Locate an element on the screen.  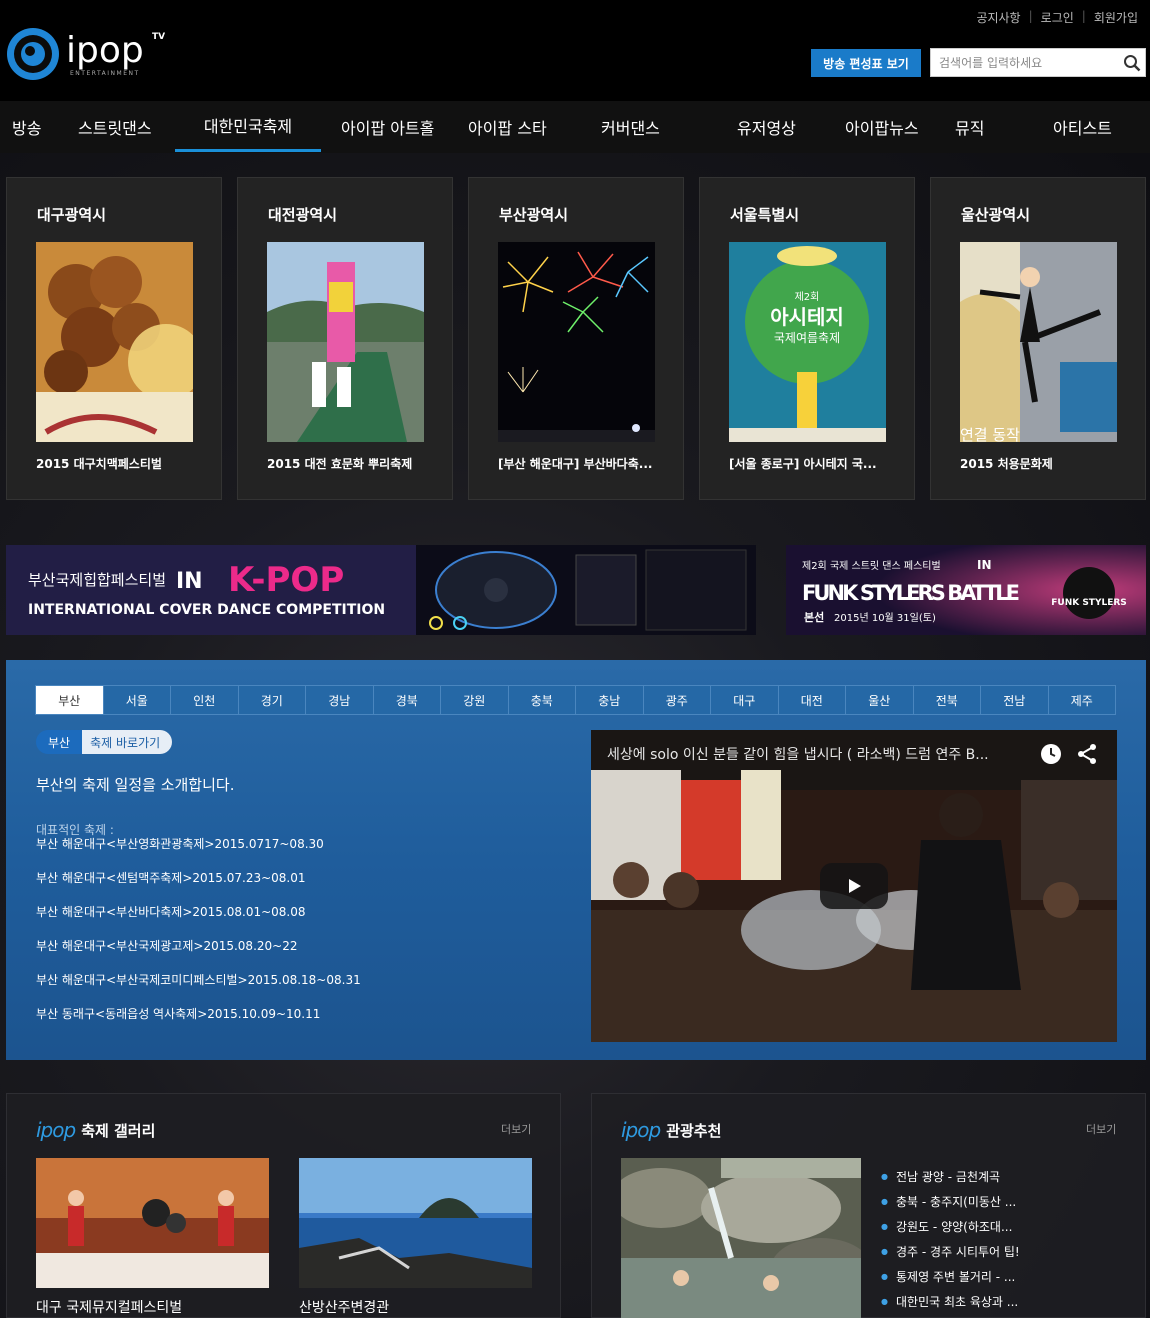
logo-tv: TV is located at coordinates (158, 37).